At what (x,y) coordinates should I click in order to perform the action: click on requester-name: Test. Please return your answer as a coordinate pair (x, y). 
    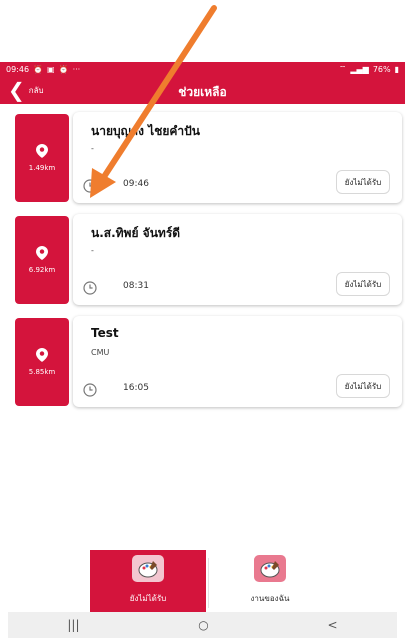
    Looking at the image, I should click on (105, 333).